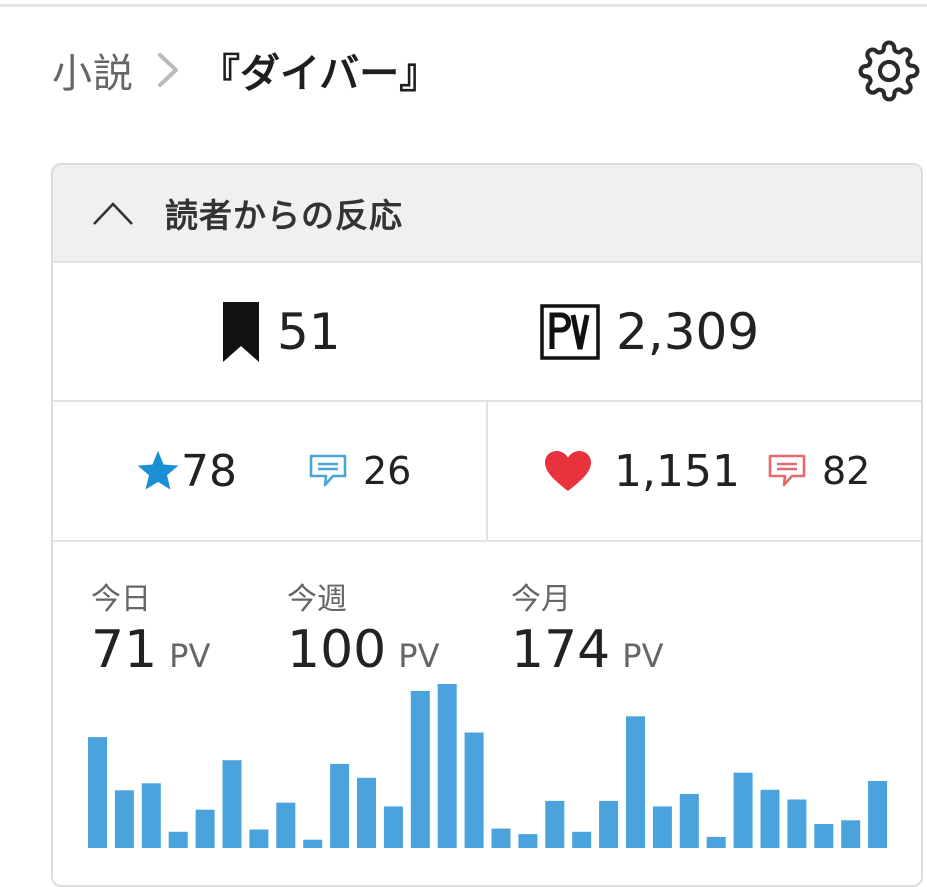 The width and height of the screenshot is (927, 887). I want to click on star-count: 78, so click(209, 471).